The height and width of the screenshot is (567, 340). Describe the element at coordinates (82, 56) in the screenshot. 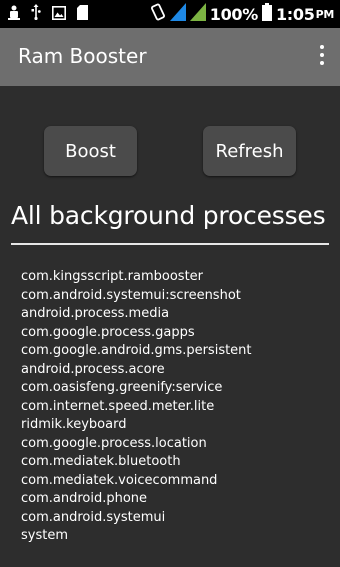

I see `app-title: Ram Booster` at that location.